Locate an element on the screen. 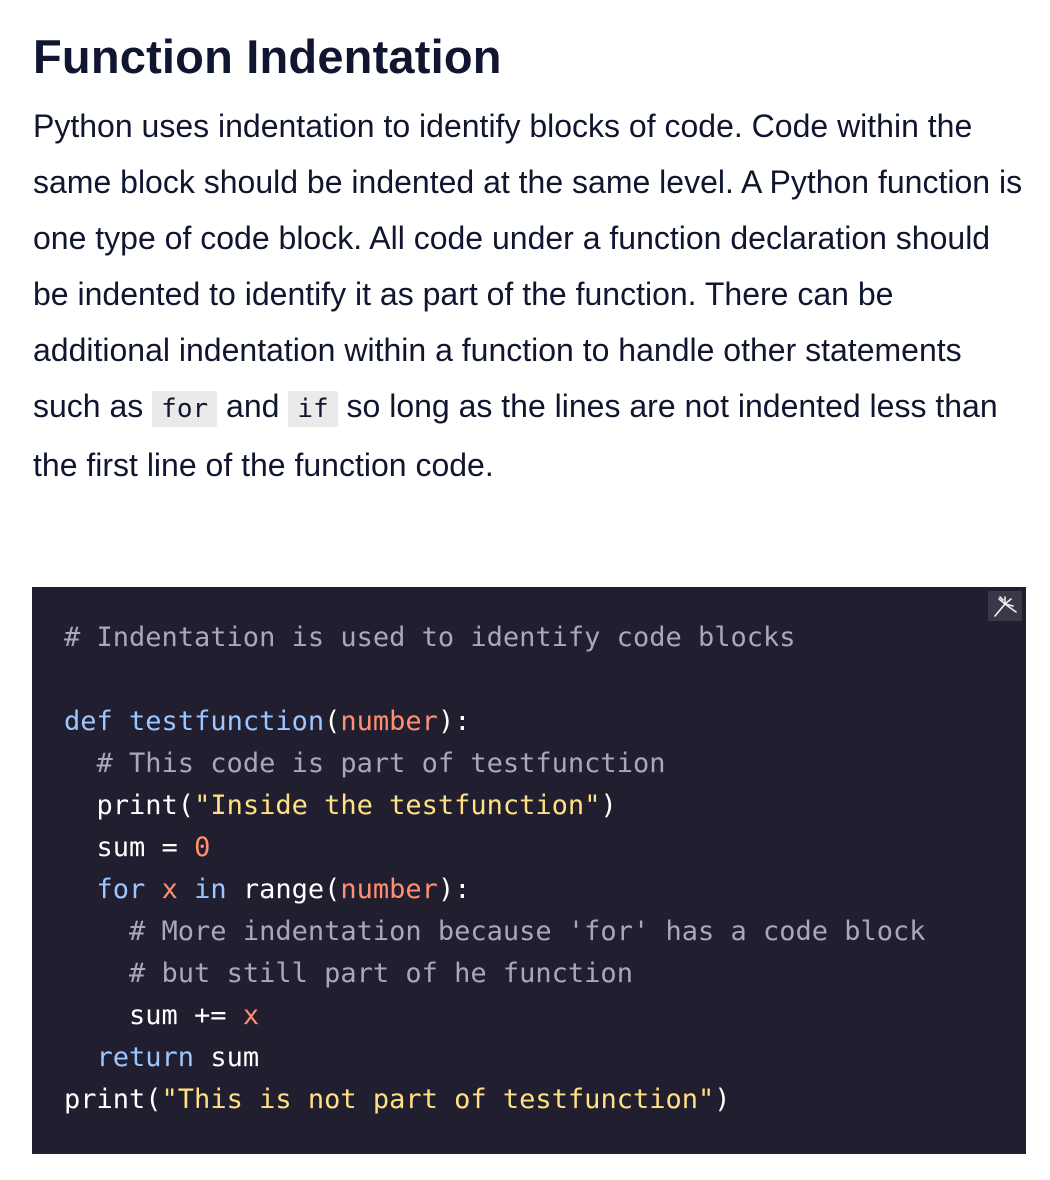 This screenshot has height=1180, width=1050. page-title: Function Indentation is located at coordinates (267, 56).